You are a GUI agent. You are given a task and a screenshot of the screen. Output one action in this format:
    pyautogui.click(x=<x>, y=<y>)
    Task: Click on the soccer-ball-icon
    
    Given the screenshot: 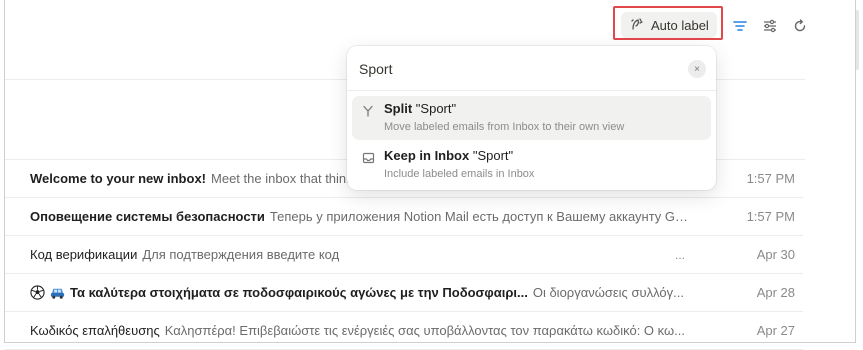 What is the action you would take?
    pyautogui.click(x=37, y=292)
    